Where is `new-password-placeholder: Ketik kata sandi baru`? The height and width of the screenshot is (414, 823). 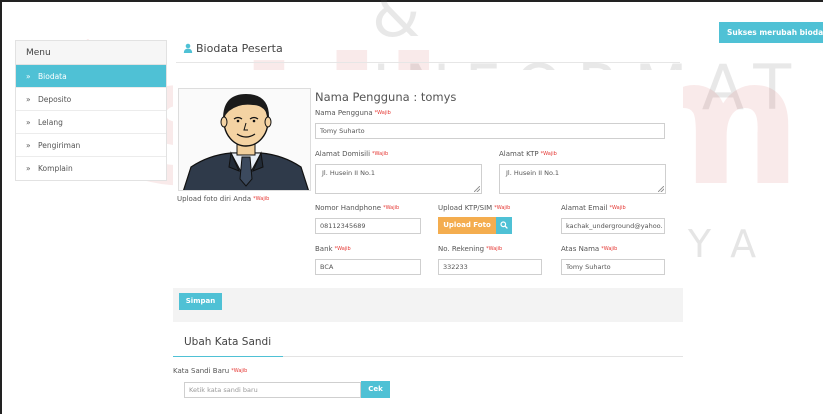 new-password-placeholder: Ketik kata sandi baru is located at coordinates (223, 390).